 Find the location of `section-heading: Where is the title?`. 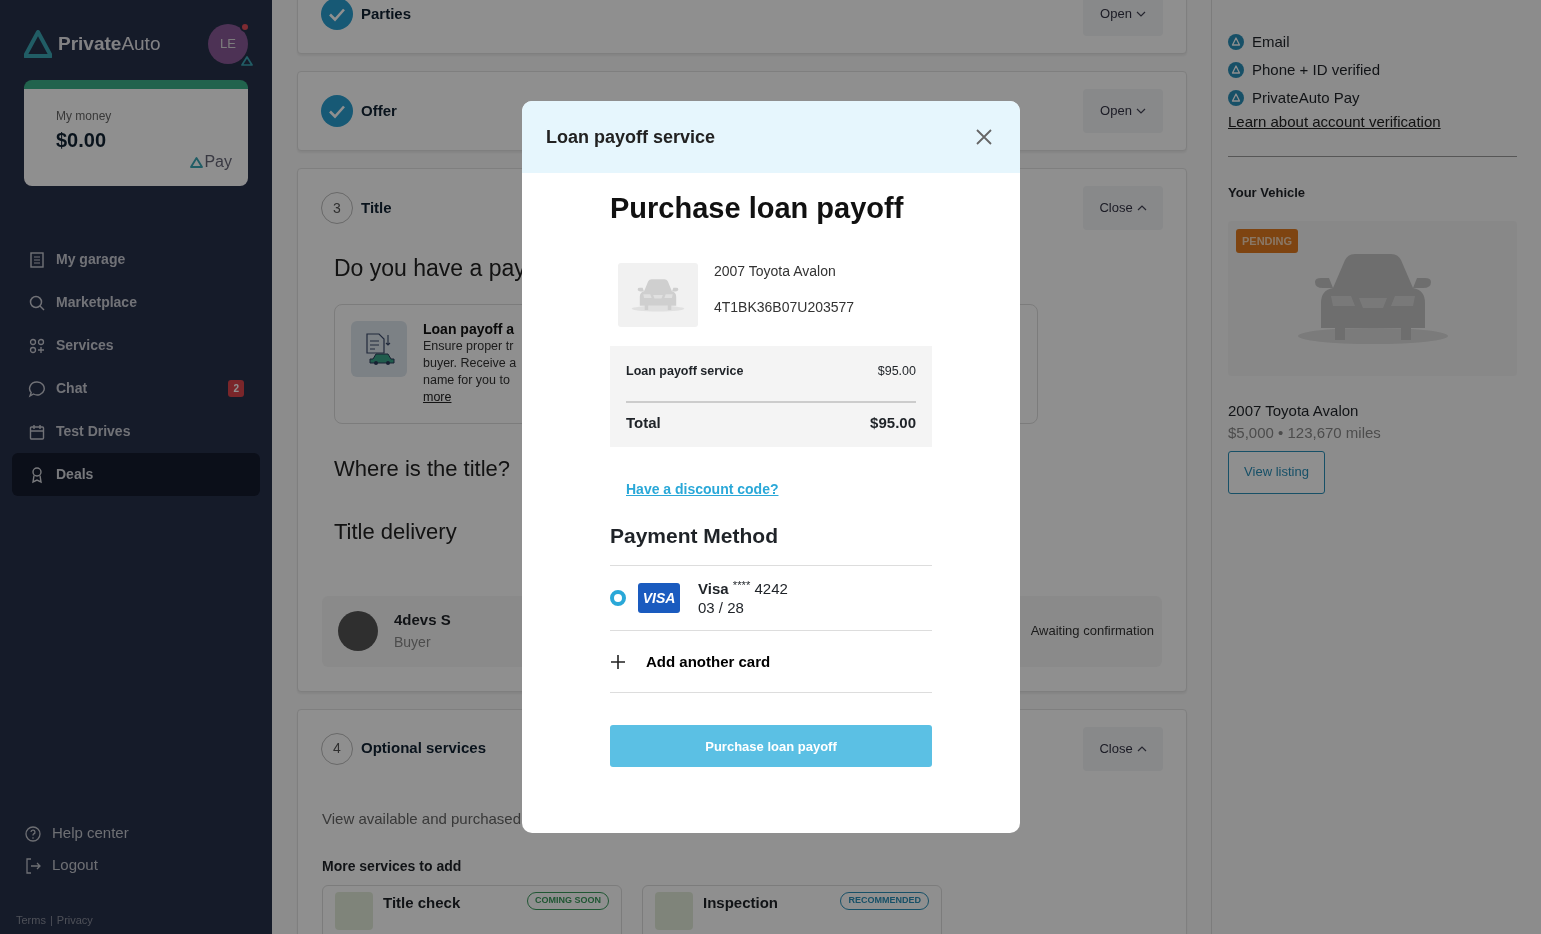

section-heading: Where is the title? is located at coordinates (422, 468).